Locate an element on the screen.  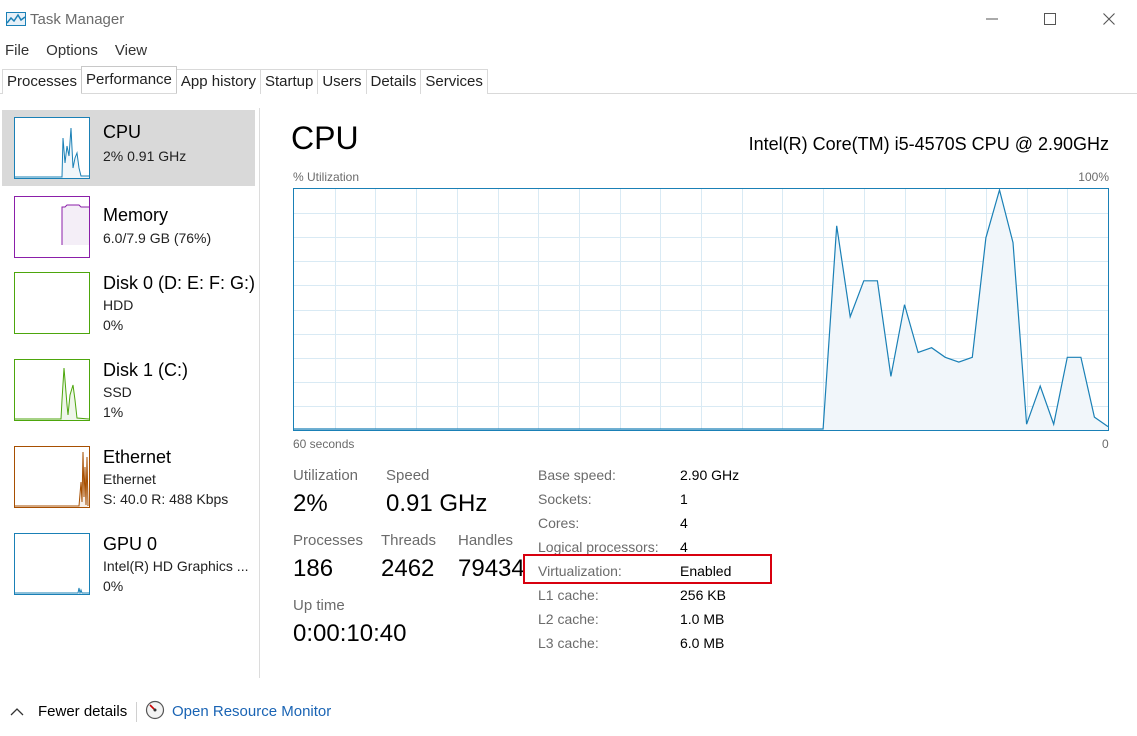
cpu-thumbnail is located at coordinates (52, 148).